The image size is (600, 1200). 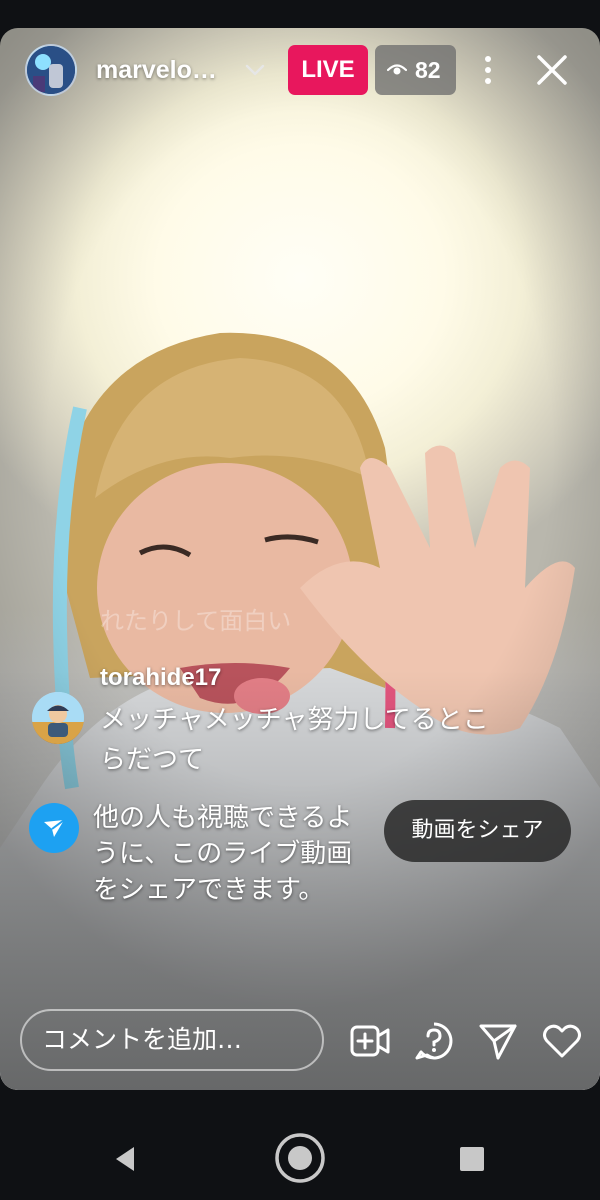 What do you see at coordinates (472, 1159) in the screenshot?
I see `recent-apps-icon` at bounding box center [472, 1159].